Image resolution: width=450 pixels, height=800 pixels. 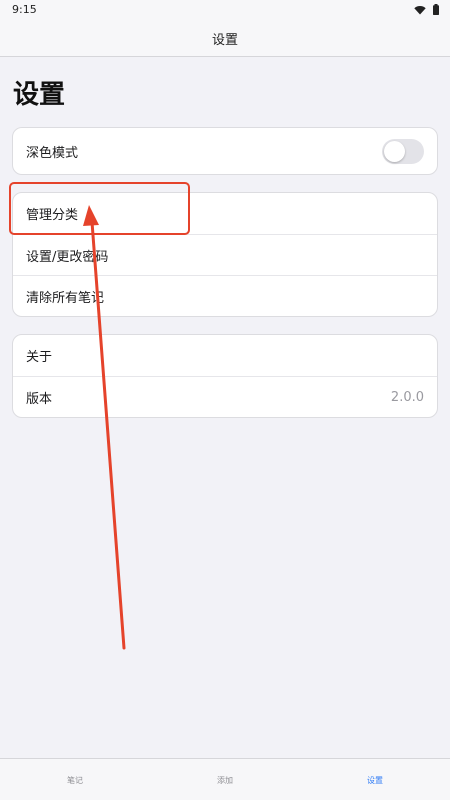 What do you see at coordinates (394, 151) in the screenshot?
I see `toggle-knob` at bounding box center [394, 151].